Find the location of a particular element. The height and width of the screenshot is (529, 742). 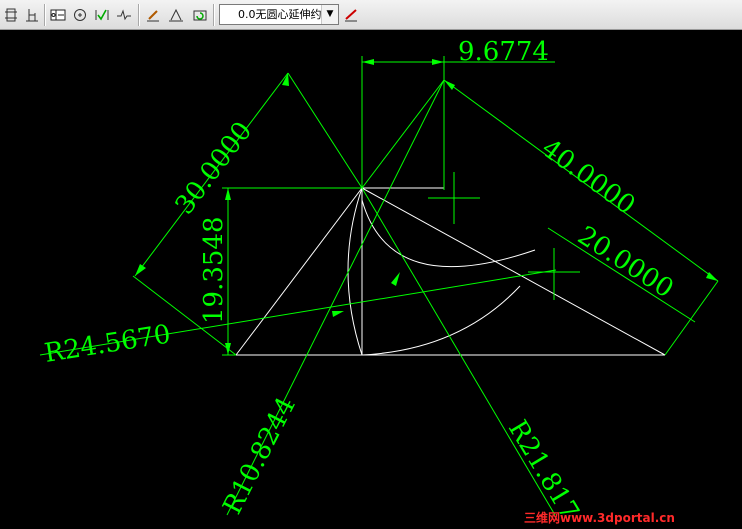

dim-style-value: 0.0无圆心延伸约 is located at coordinates (280, 14).